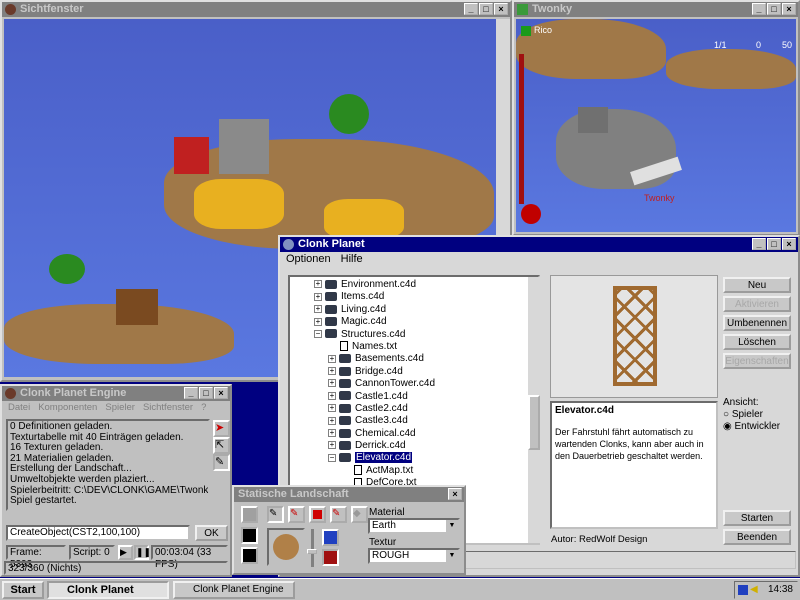 The width and height of the screenshot is (800, 600). What do you see at coordinates (599, 539) in the screenshot?
I see `author-label: Autor: RedWolf Design` at bounding box center [599, 539].